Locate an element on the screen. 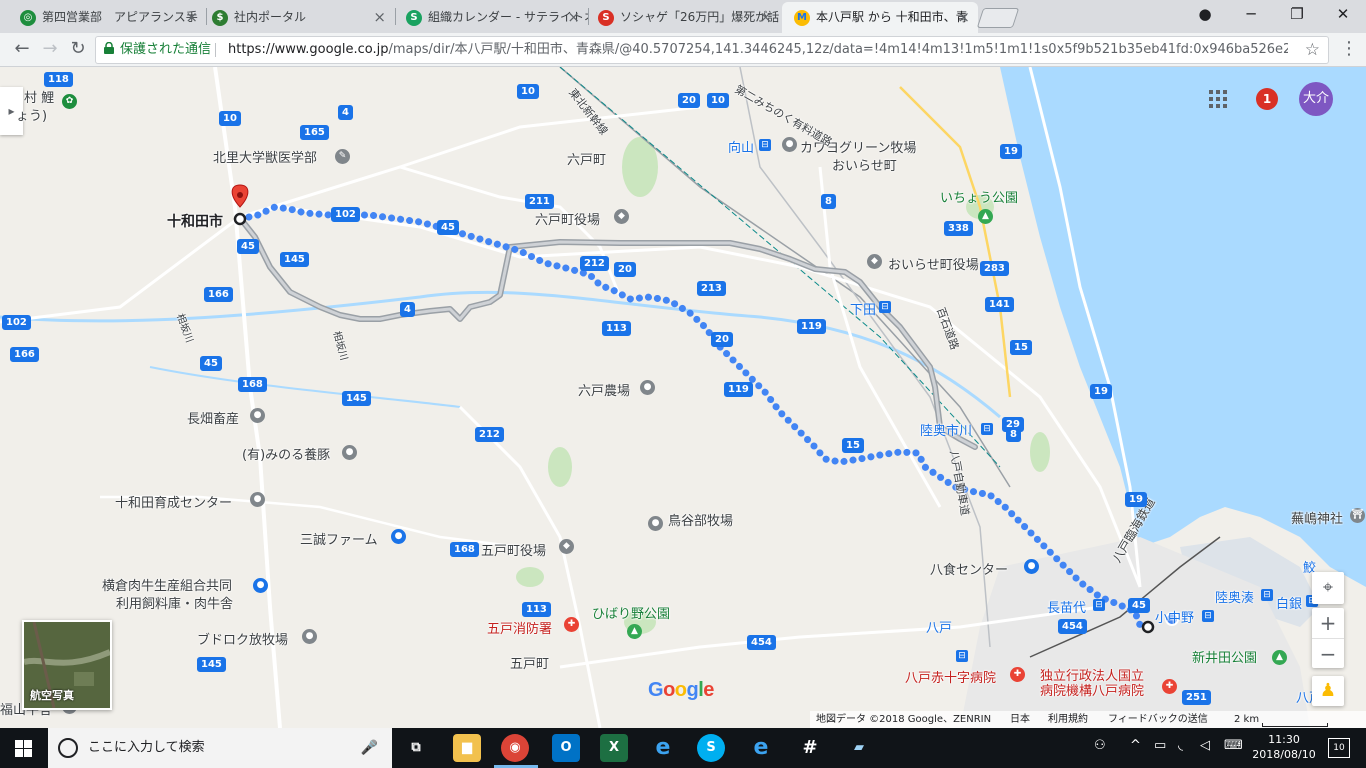  volume-icon: ◁ is located at coordinates (1205, 745).